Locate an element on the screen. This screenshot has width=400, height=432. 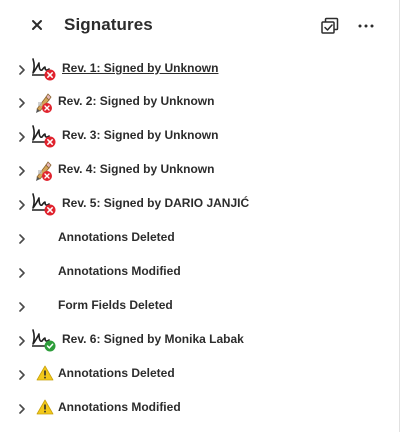
tree-item-rev-3: Rev. 3: Signed by Unknown is located at coordinates (199, 135).